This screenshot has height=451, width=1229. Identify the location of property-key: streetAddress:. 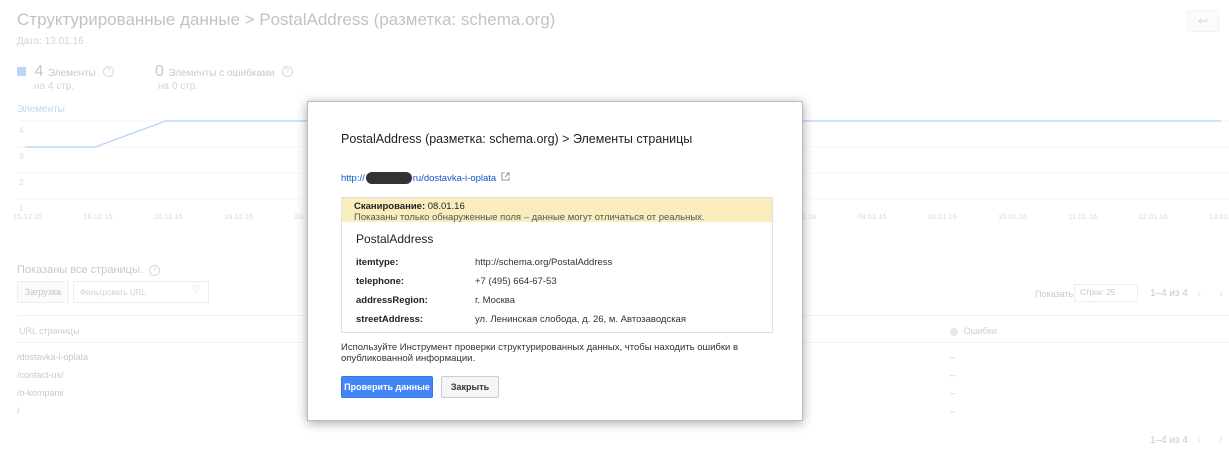
(390, 319).